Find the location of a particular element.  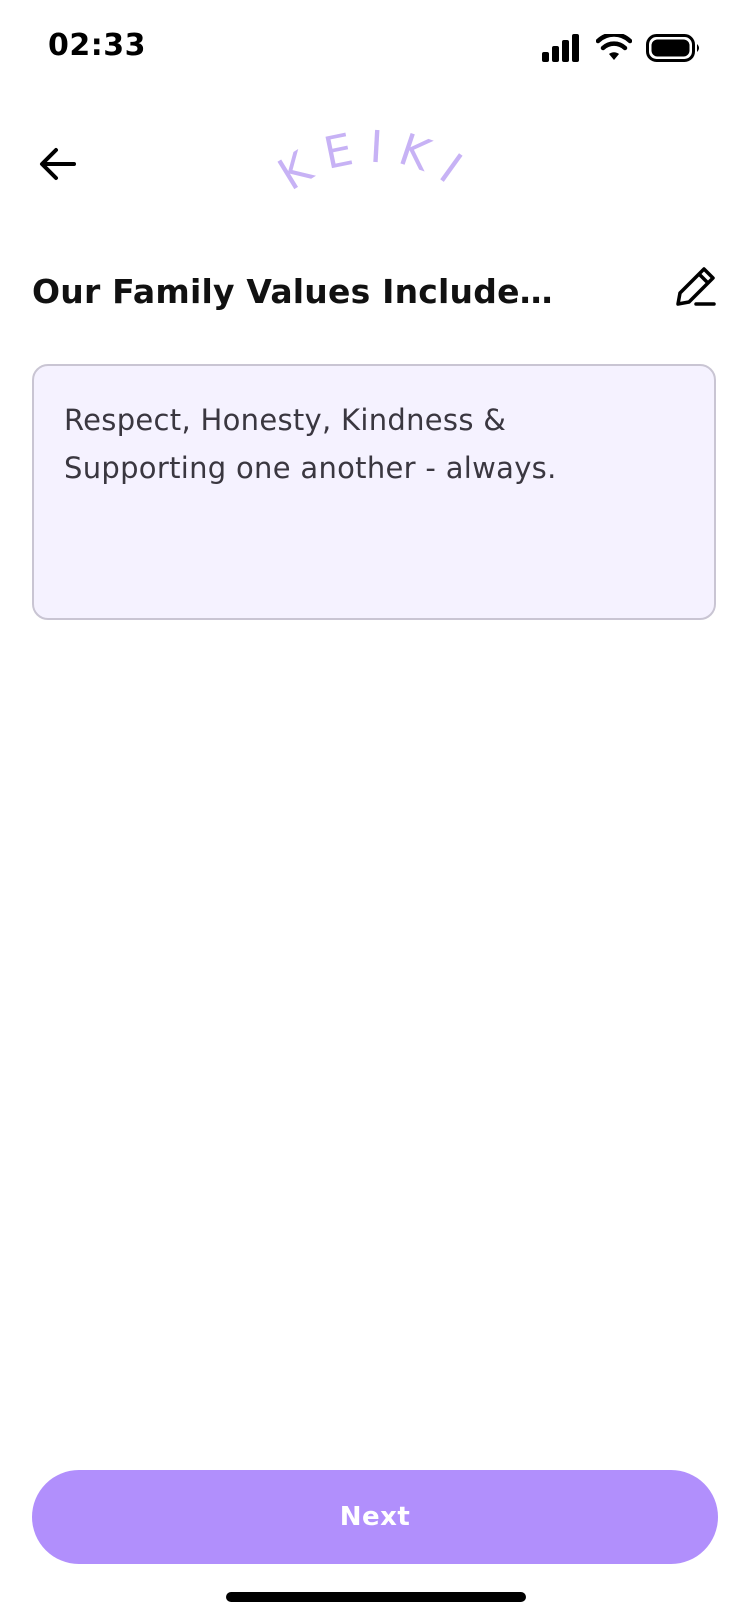

logo: KEIKI is located at coordinates (372, 165).